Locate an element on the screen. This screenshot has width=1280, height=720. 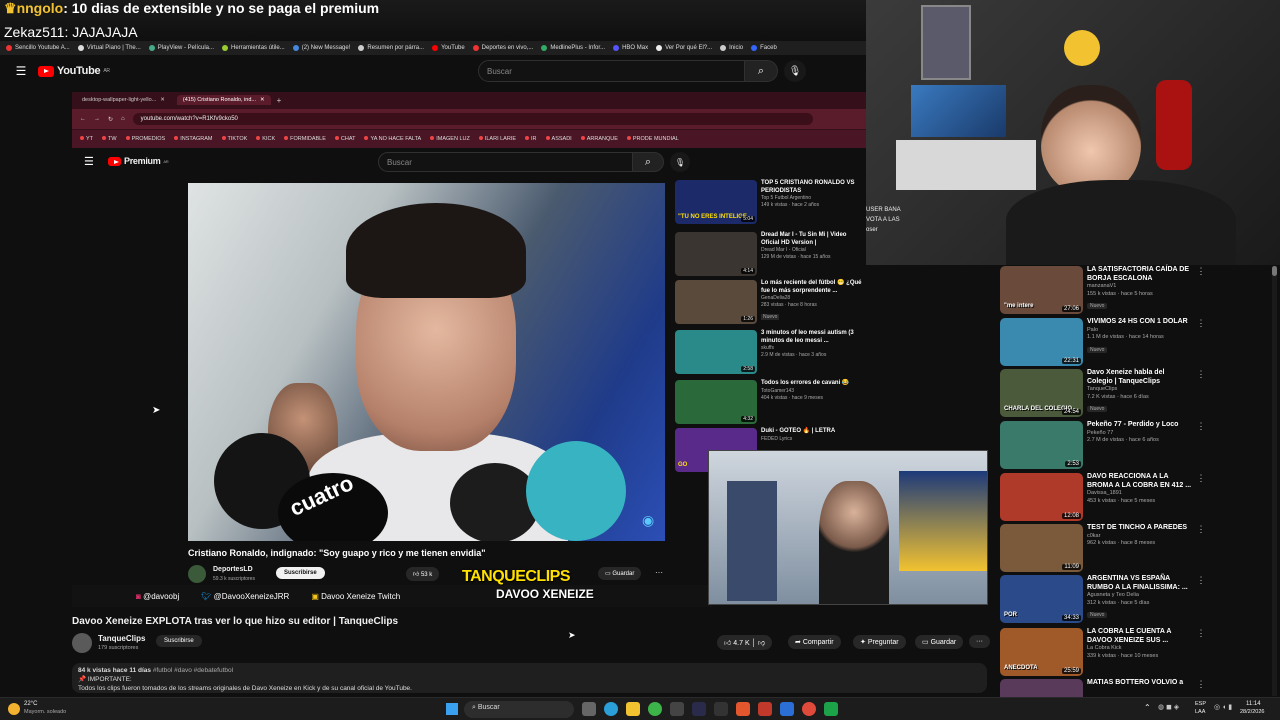
clock-time: 11:14 is located at coordinates (1253, 704).